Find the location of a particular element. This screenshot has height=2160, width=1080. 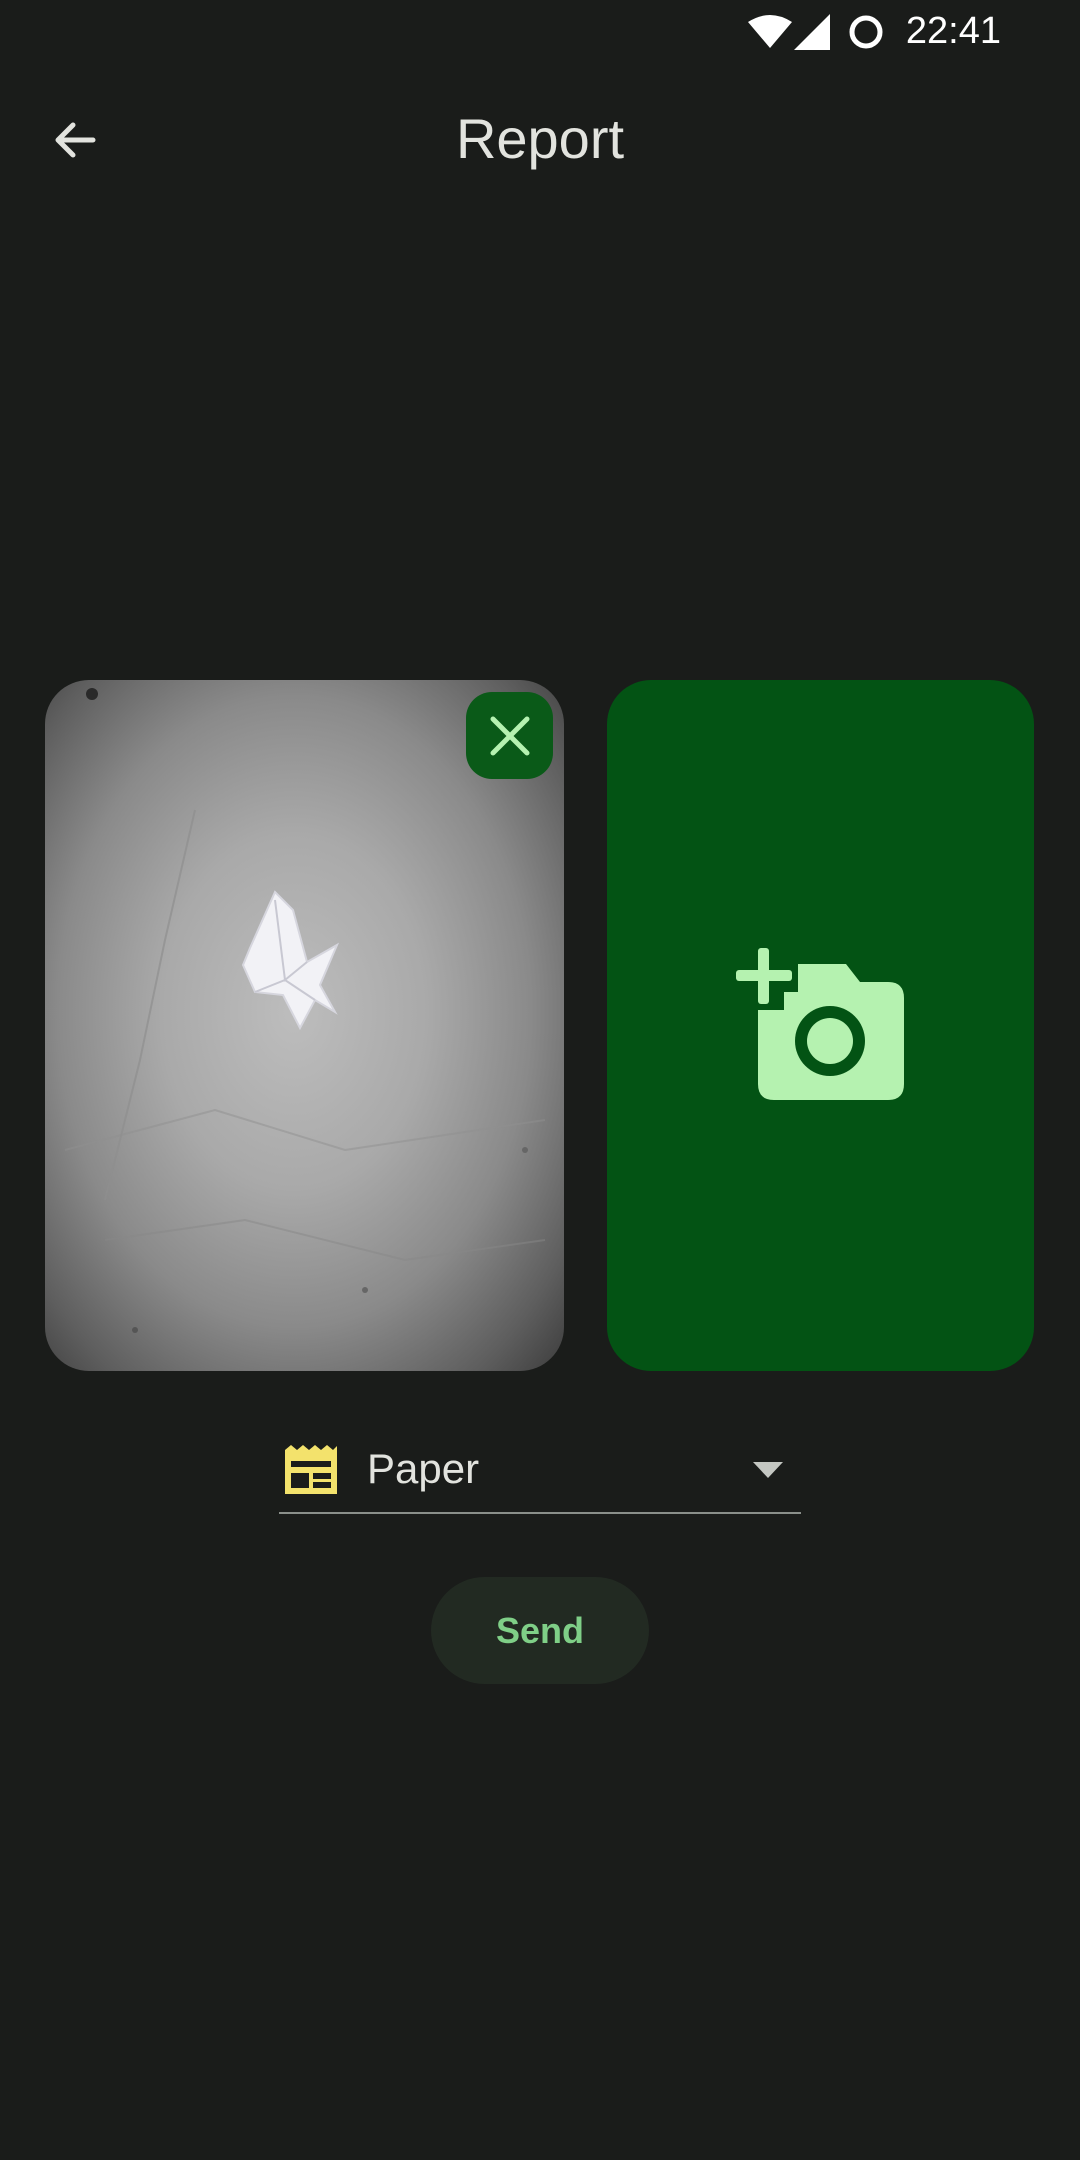

top-app-bar: Report is located at coordinates (540, 140).